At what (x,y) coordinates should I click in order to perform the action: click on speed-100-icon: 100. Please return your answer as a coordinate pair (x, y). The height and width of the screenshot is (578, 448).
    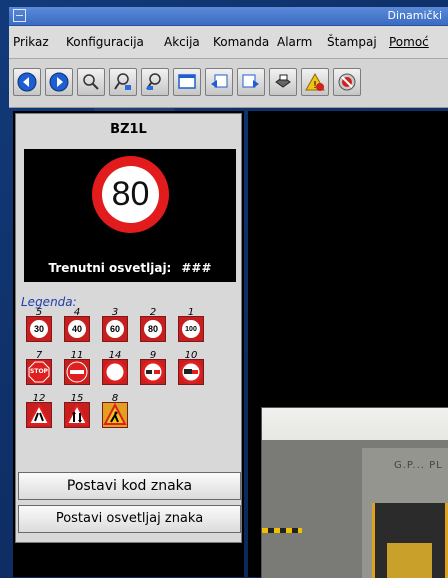
    Looking at the image, I should click on (191, 329).